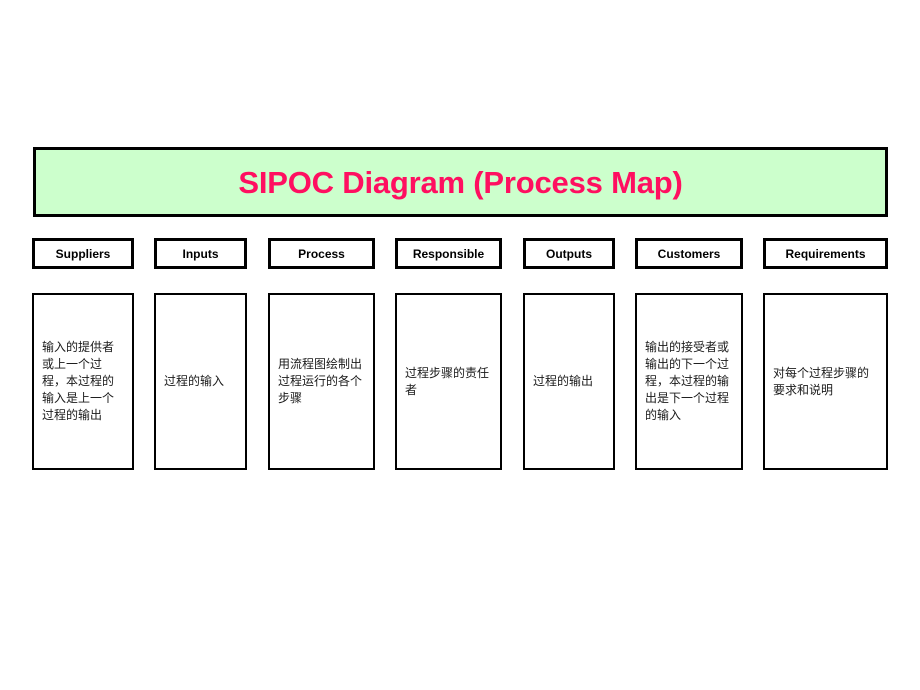 This screenshot has width=920, height=690. I want to click on column-header-outputs: Outputs, so click(569, 253).